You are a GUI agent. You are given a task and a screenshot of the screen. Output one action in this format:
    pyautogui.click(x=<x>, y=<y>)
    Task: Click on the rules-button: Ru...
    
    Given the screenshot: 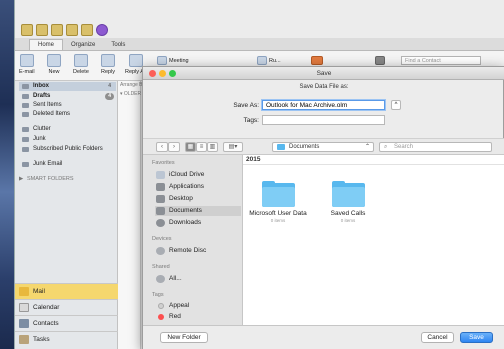 What is the action you would take?
    pyautogui.click(x=269, y=60)
    